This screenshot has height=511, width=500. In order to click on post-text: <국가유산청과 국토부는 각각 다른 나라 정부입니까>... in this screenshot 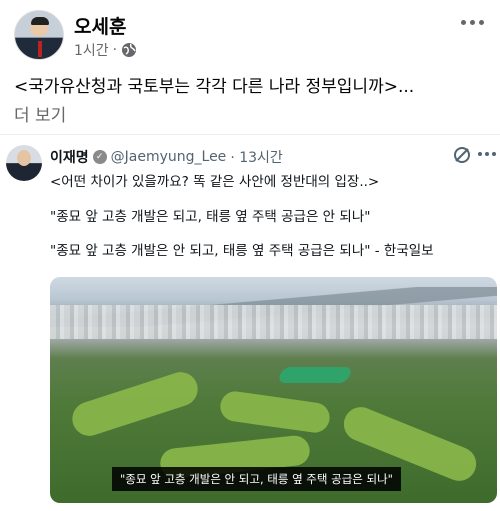, I will do `click(214, 87)`.